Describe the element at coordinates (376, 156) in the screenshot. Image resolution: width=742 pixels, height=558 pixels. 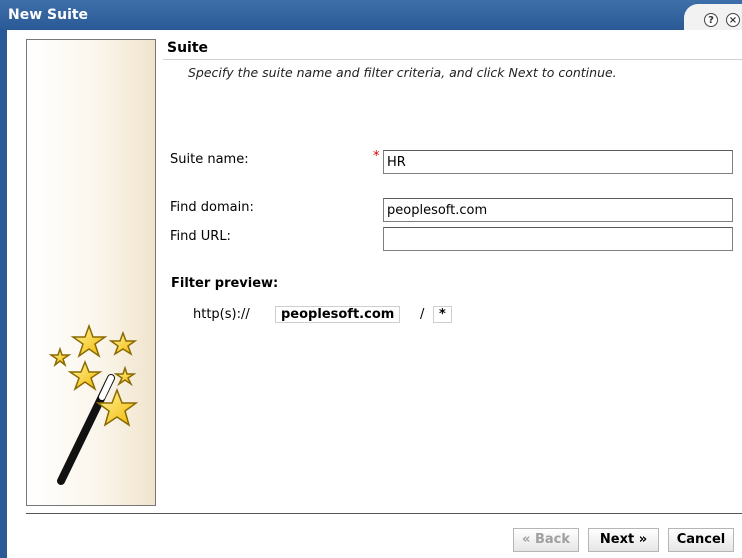
I see `required-marker: *` at that location.